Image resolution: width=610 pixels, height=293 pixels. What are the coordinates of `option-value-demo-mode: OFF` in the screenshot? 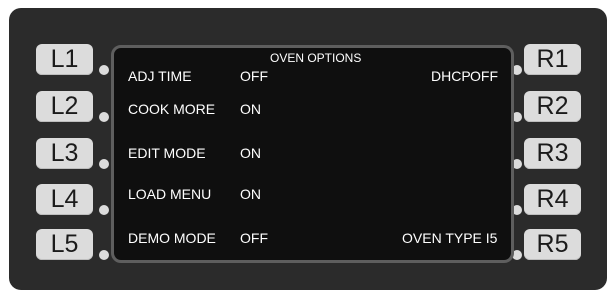 It's located at (254, 238).